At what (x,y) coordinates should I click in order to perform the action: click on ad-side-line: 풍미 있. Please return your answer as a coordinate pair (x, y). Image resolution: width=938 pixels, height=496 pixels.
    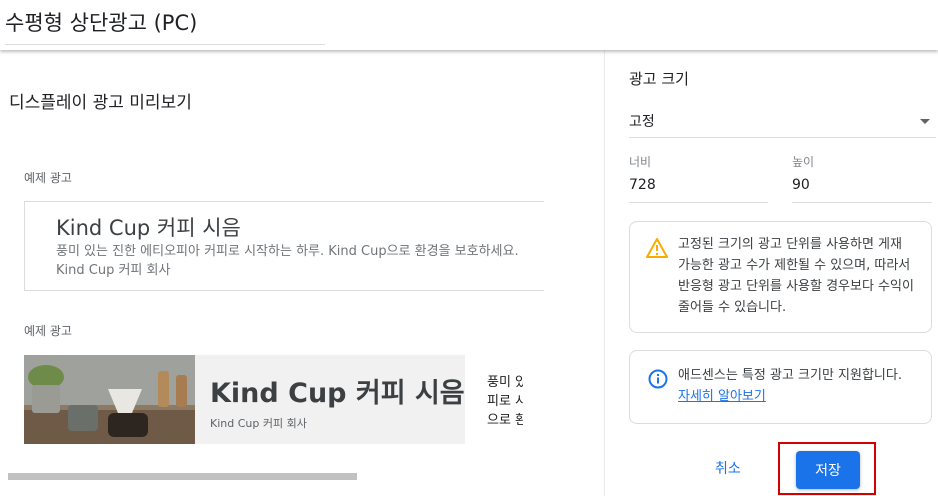
    Looking at the image, I should click on (505, 382).